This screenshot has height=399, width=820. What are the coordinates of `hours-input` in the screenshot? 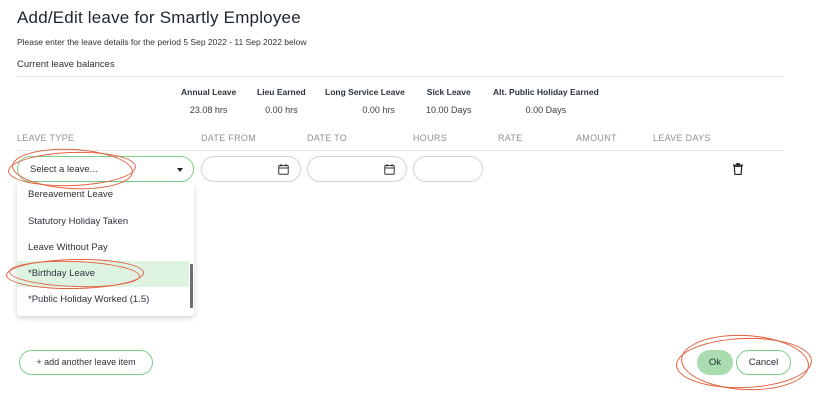 It's located at (448, 169).